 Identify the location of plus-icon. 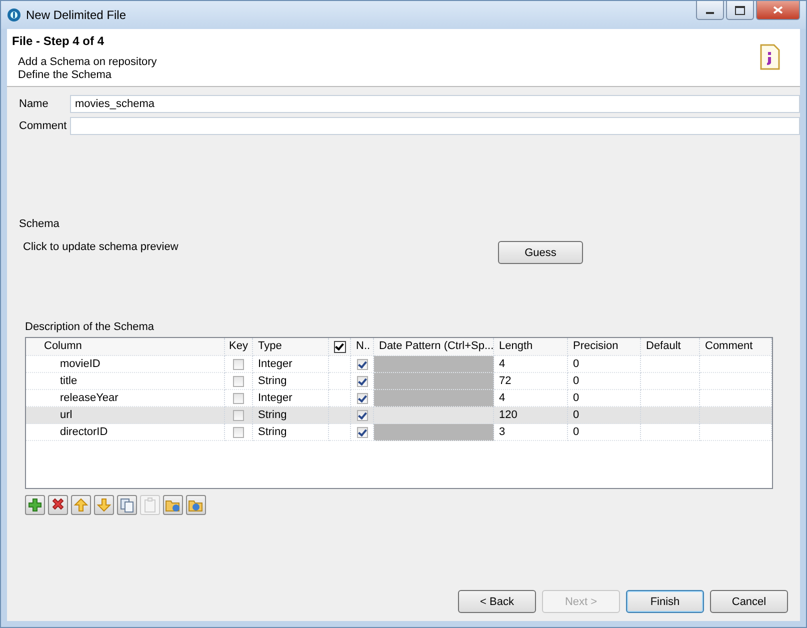
(35, 505).